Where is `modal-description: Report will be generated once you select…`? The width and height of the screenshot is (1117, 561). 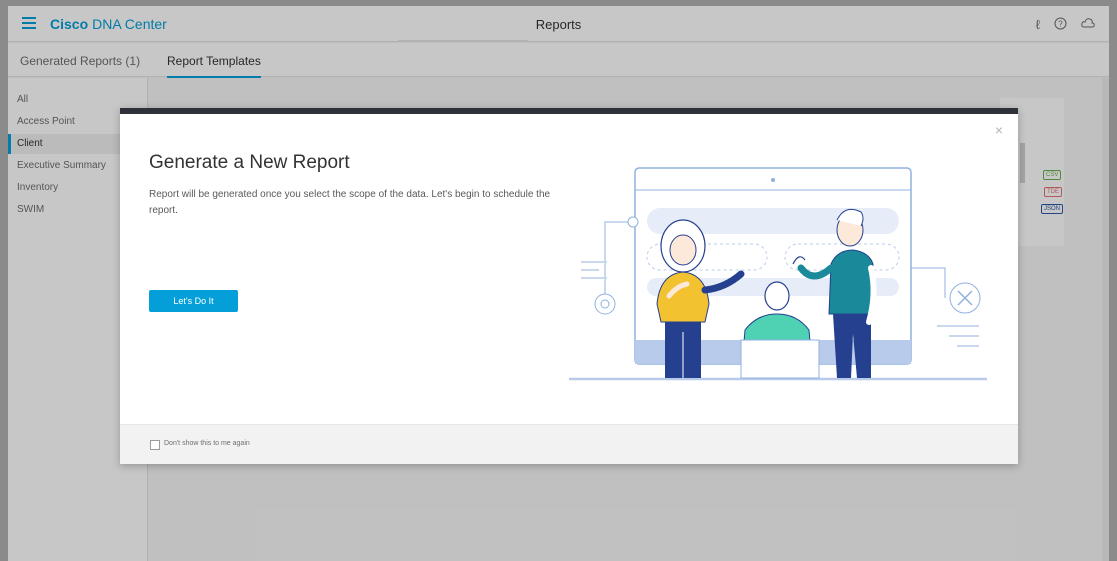 modal-description: Report will be generated once you select… is located at coordinates (350, 202).